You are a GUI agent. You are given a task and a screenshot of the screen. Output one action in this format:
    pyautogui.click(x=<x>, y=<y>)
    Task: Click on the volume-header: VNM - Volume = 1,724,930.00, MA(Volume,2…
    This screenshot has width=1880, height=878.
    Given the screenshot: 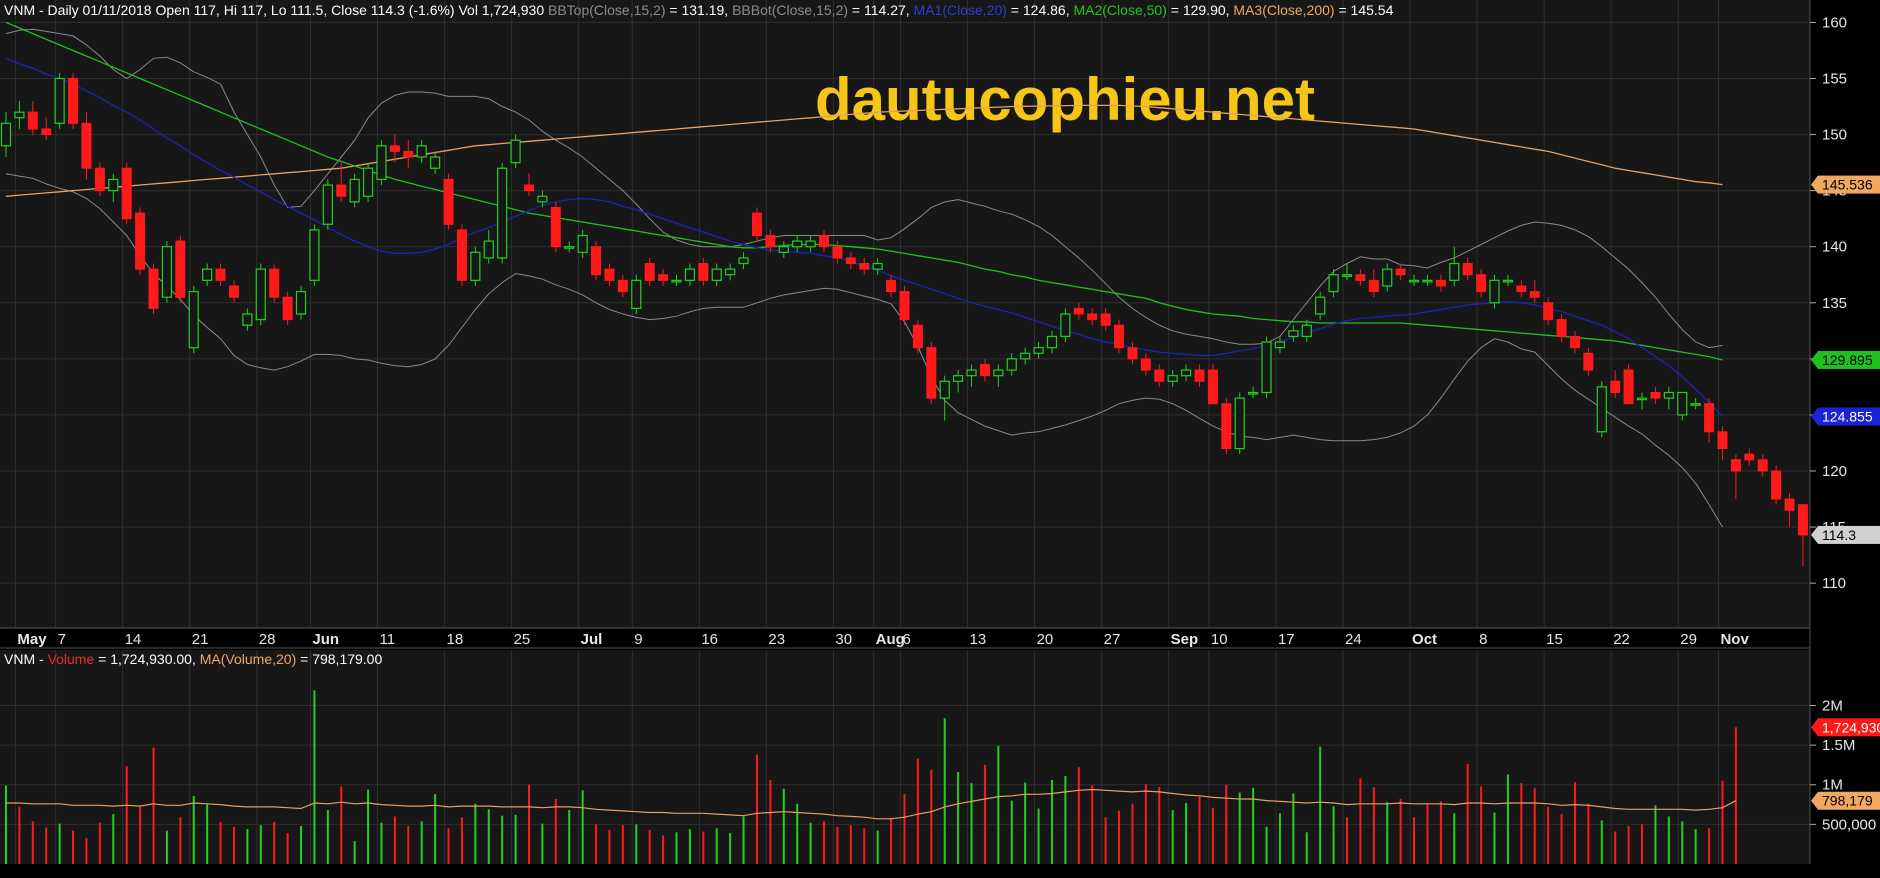 What is the action you would take?
    pyautogui.click(x=193, y=659)
    